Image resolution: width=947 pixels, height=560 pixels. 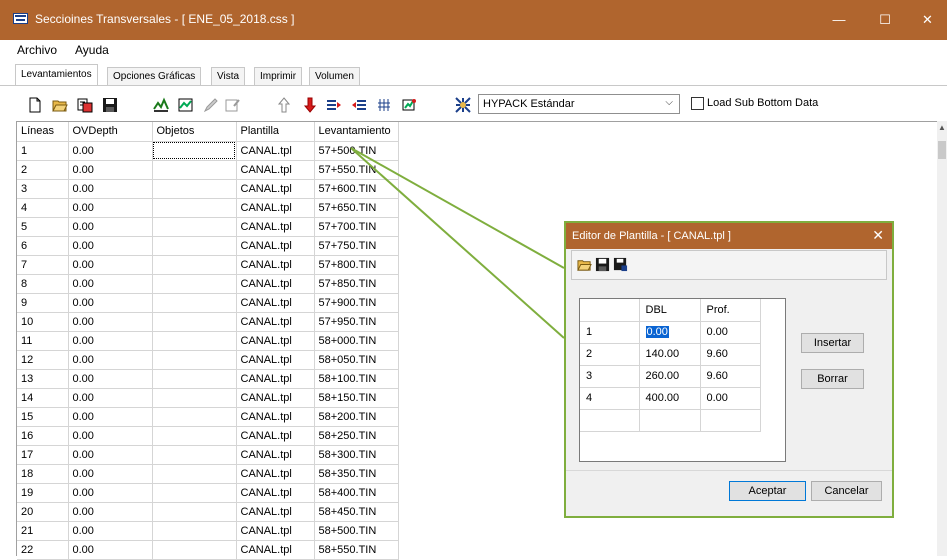 I want to click on template-cell-dbl: 260.00, so click(x=670, y=376).